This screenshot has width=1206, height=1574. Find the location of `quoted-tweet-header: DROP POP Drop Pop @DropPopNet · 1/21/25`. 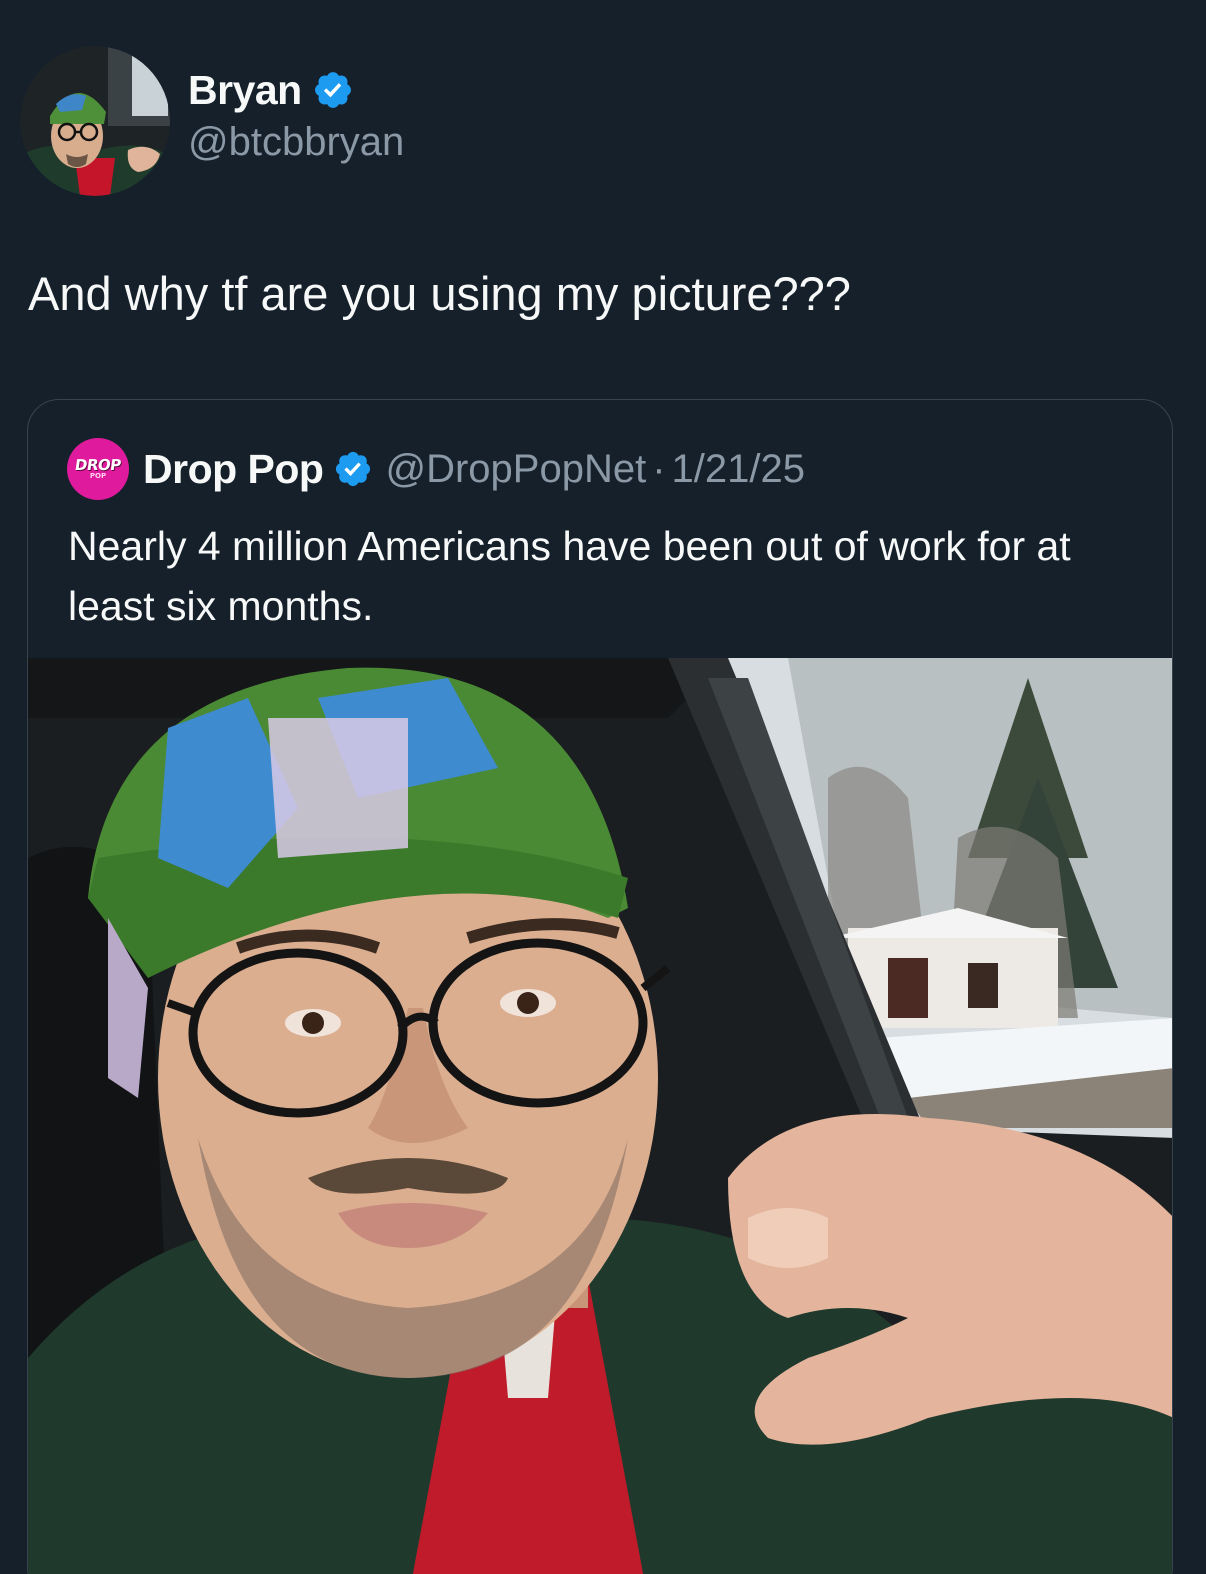

quoted-tweet-header: DROP POP Drop Pop @DropPopNet · 1/21/25 is located at coordinates (436, 469).